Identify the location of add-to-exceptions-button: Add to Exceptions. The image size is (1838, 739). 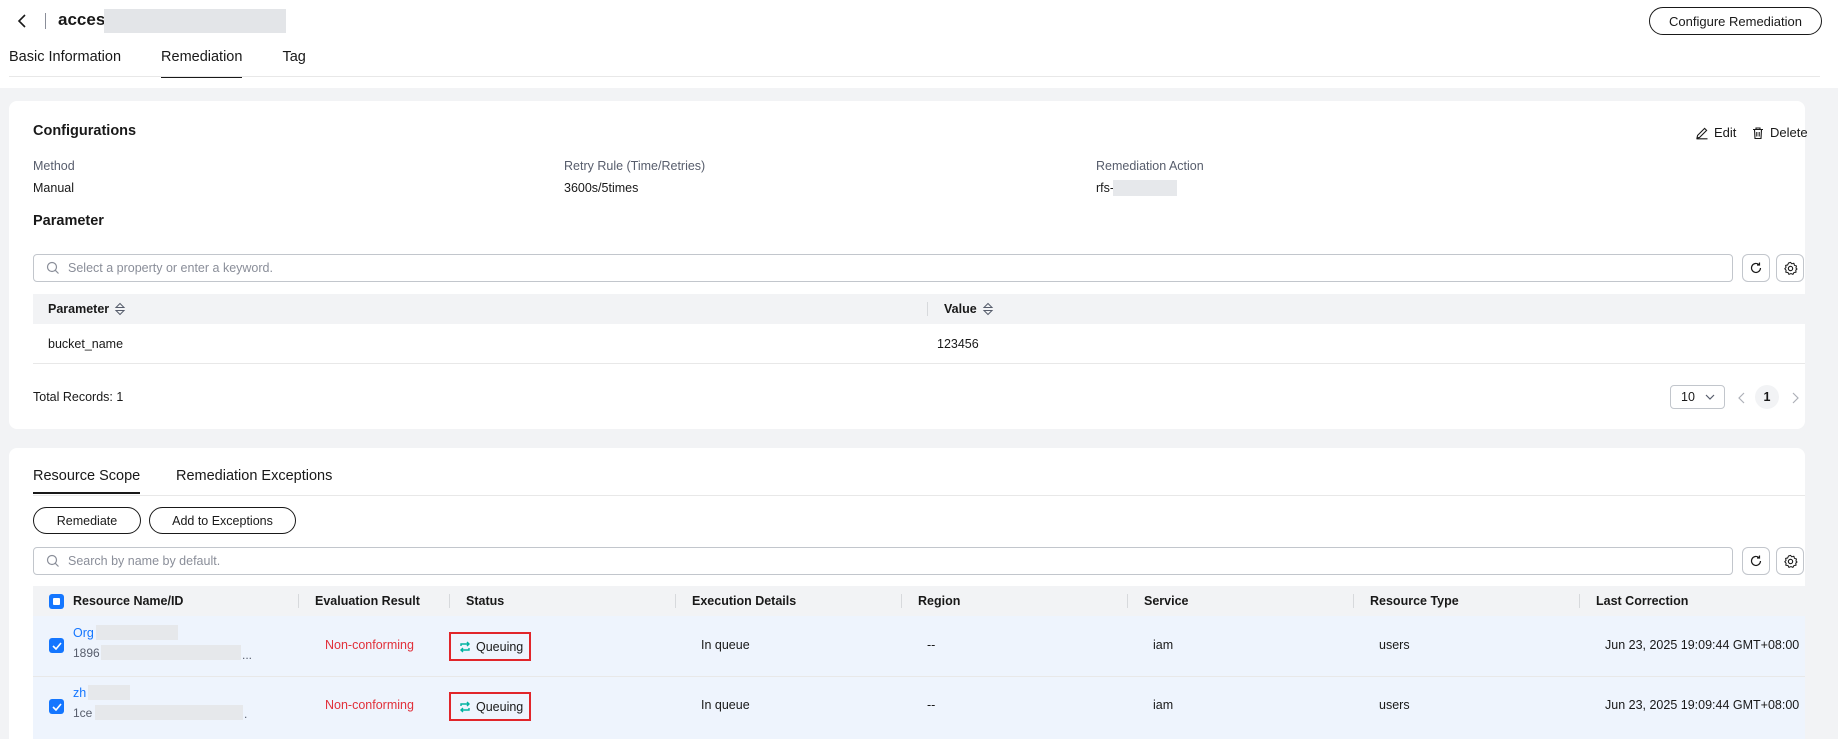
(222, 520).